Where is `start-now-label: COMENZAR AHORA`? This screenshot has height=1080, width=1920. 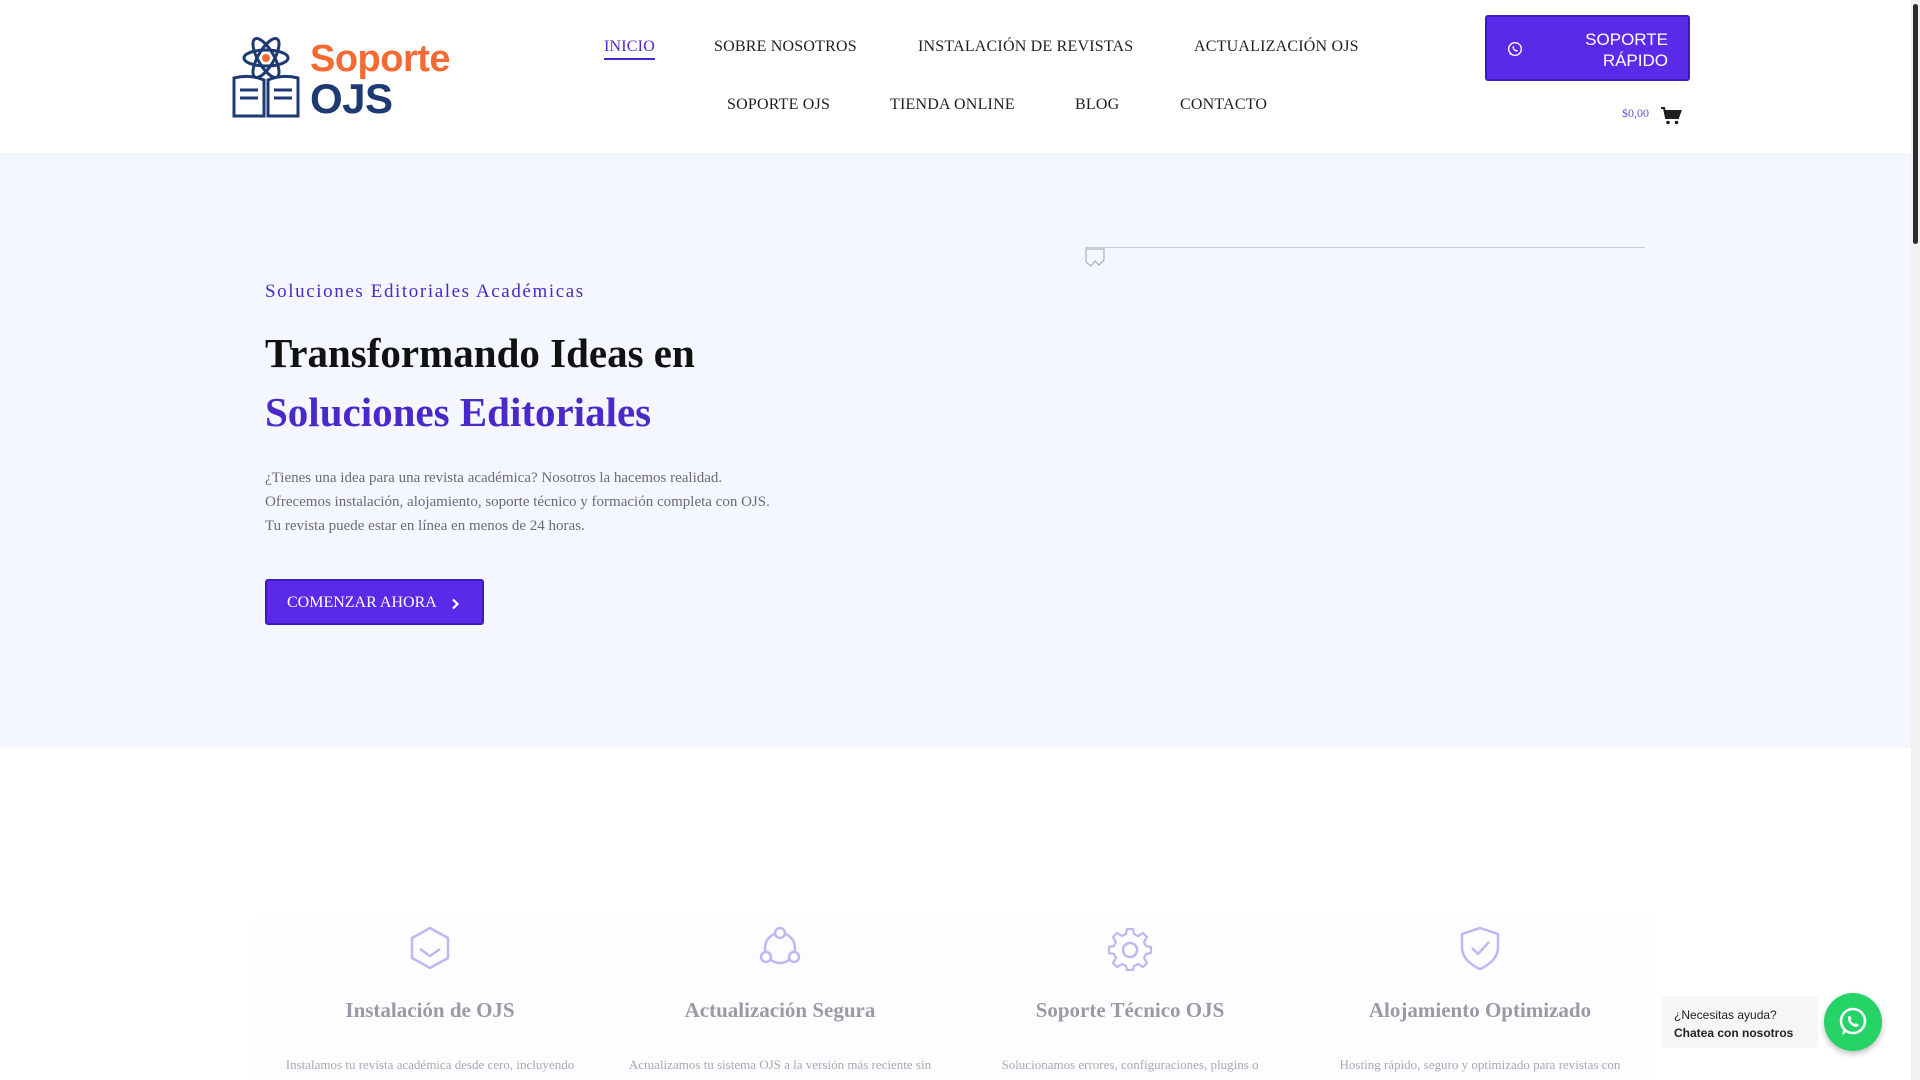
start-now-label: COMENZAR AHORA is located at coordinates (362, 602).